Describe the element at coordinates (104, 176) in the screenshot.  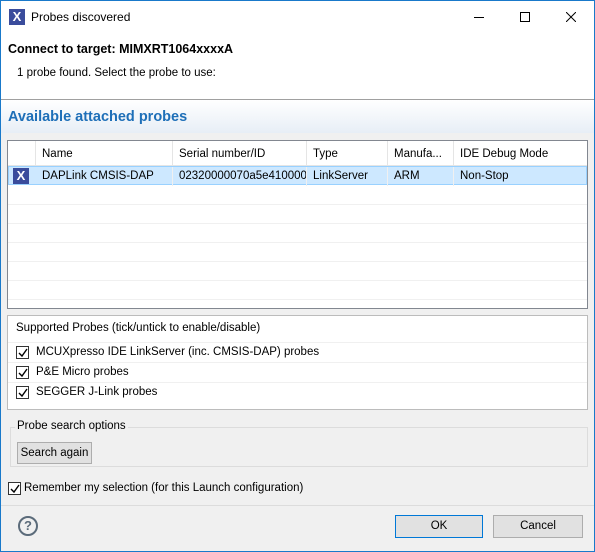
I see `probe-name: DAPLink CMSIS-DAP` at that location.